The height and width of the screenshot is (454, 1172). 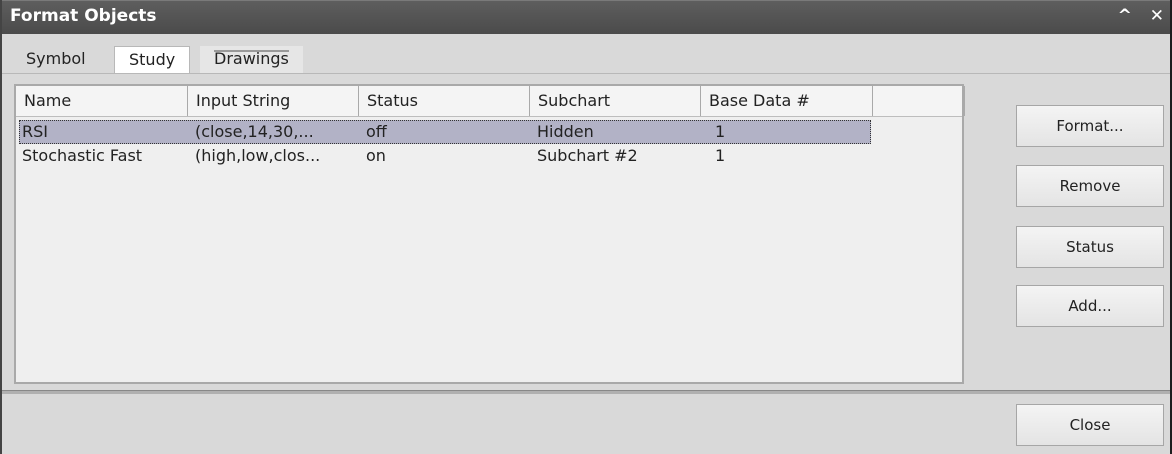 I want to click on collapse-icon: ^, so click(x=1125, y=16).